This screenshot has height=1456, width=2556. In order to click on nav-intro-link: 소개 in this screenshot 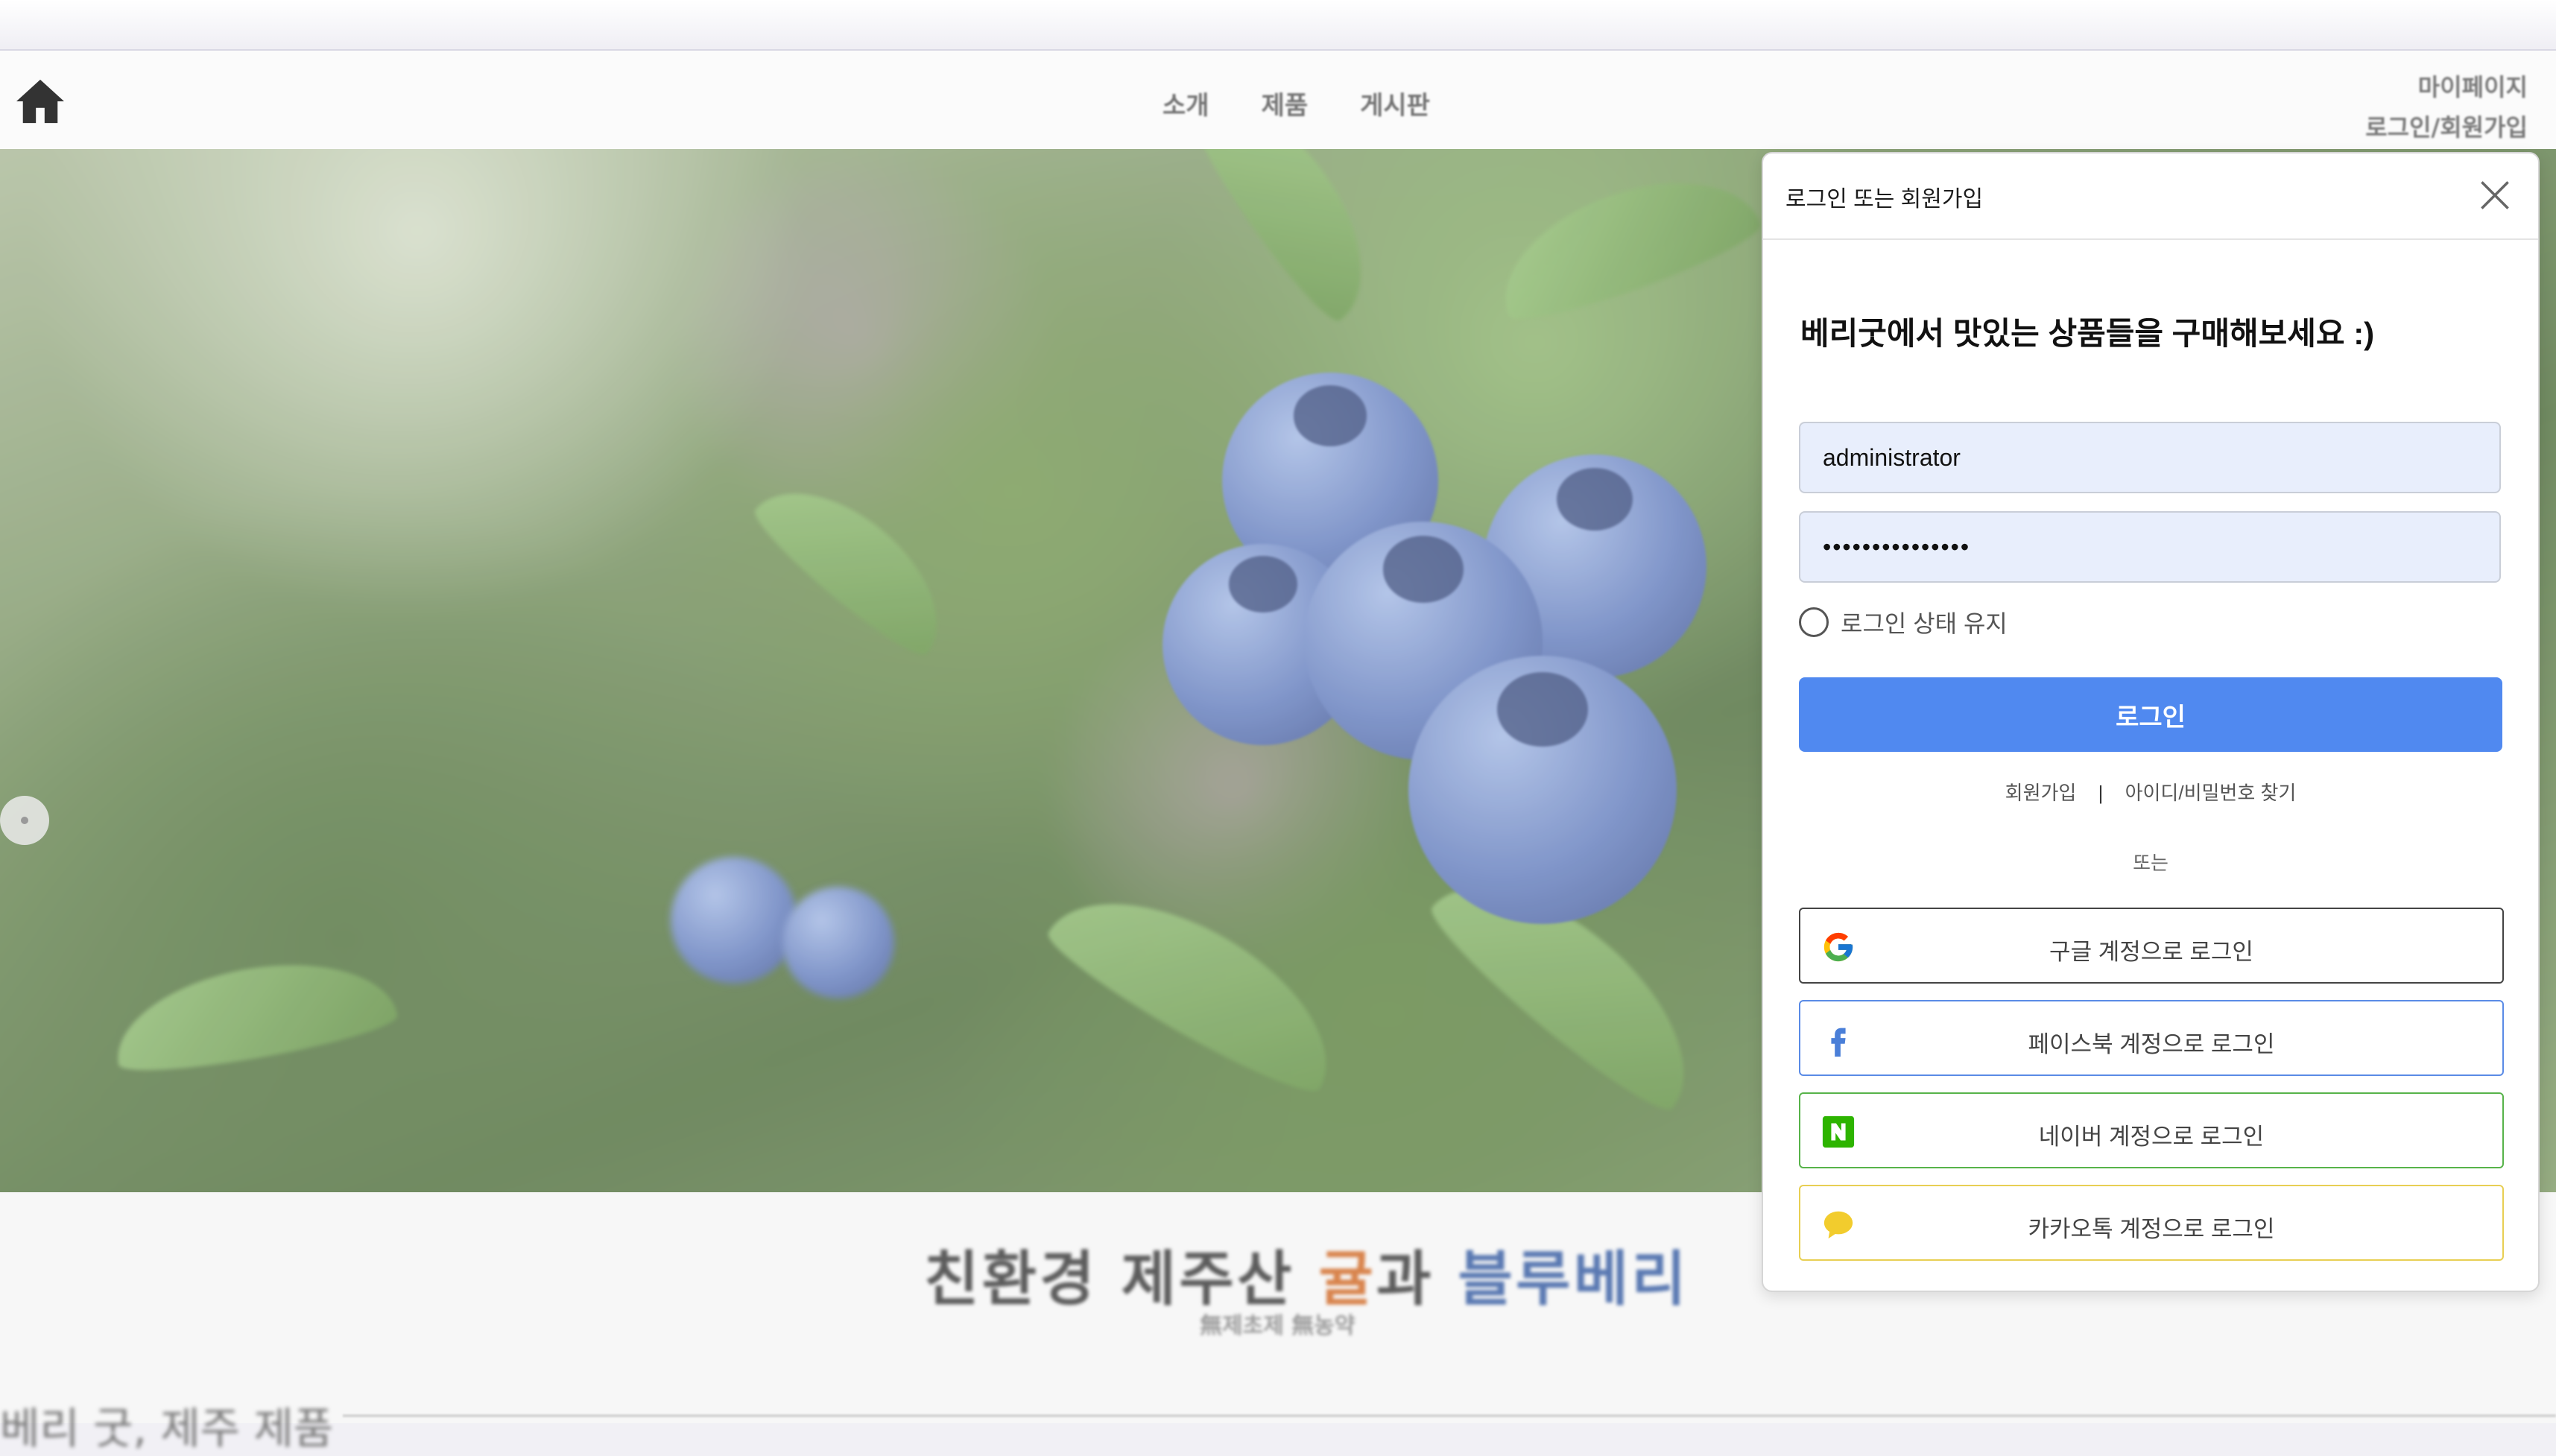, I will do `click(1185, 103)`.